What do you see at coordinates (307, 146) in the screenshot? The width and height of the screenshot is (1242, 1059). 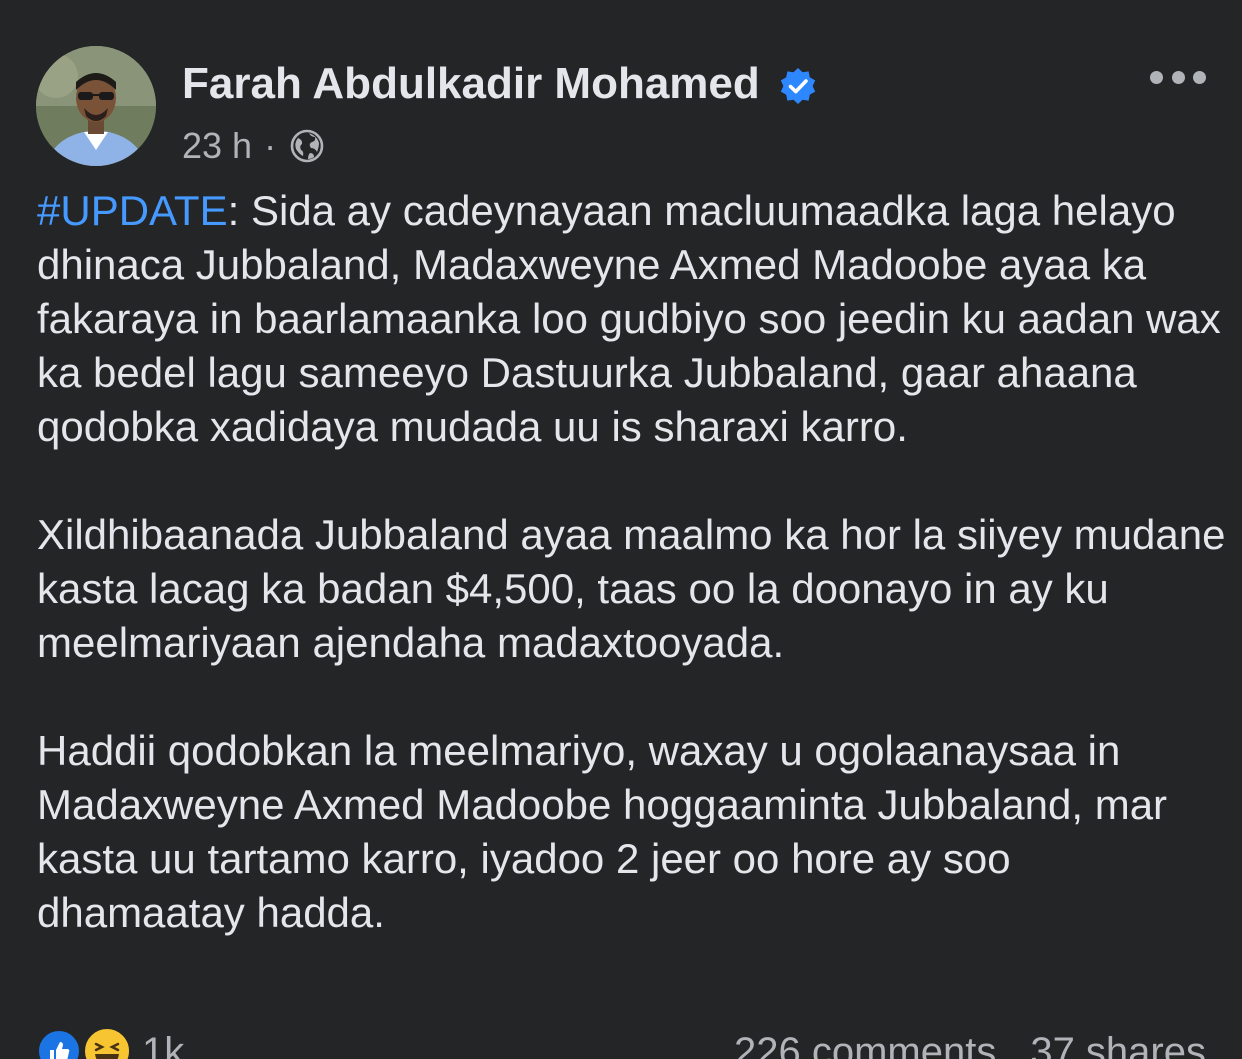 I see `globe-icon` at bounding box center [307, 146].